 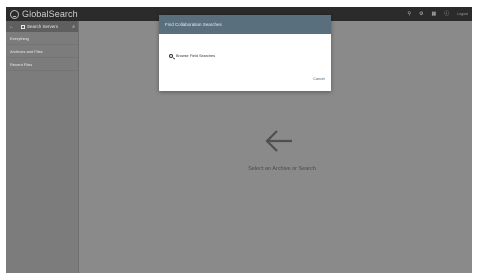 I want to click on sidebar-item-label: Archives and Files, so click(x=26, y=51).